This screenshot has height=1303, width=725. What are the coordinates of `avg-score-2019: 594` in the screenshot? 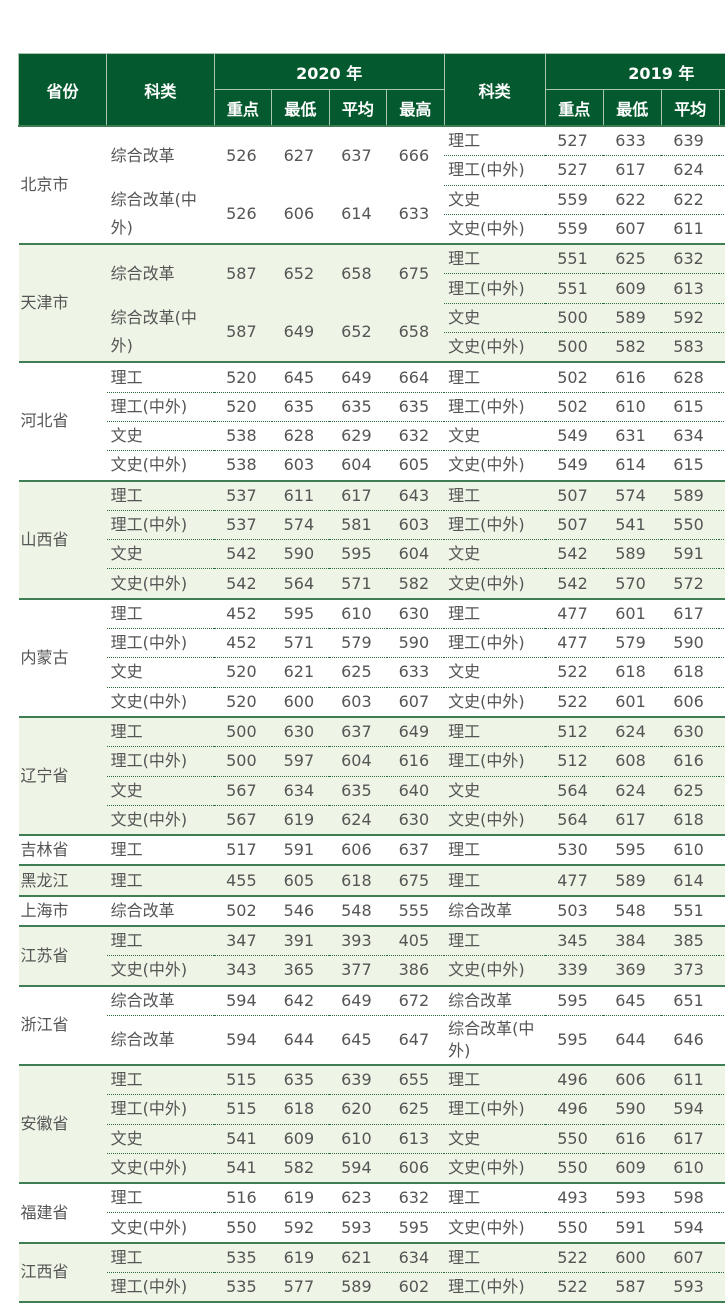 It's located at (690, 1109).